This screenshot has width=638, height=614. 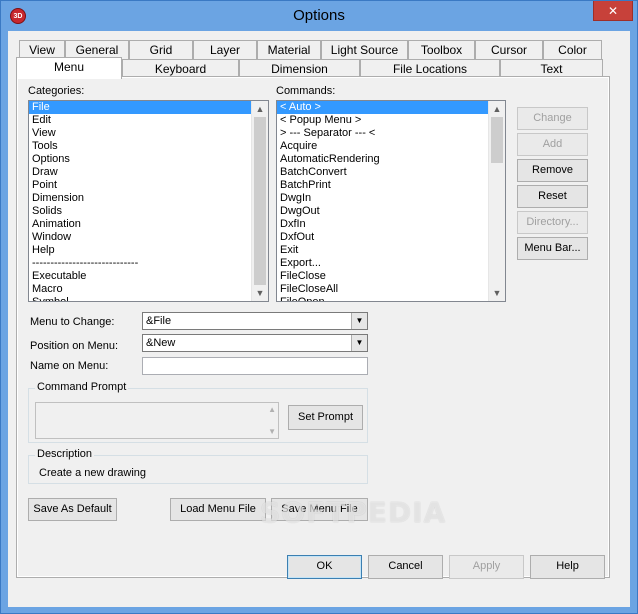 What do you see at coordinates (74, 346) in the screenshot?
I see `position-on-menu-label: Position on Menu:` at bounding box center [74, 346].